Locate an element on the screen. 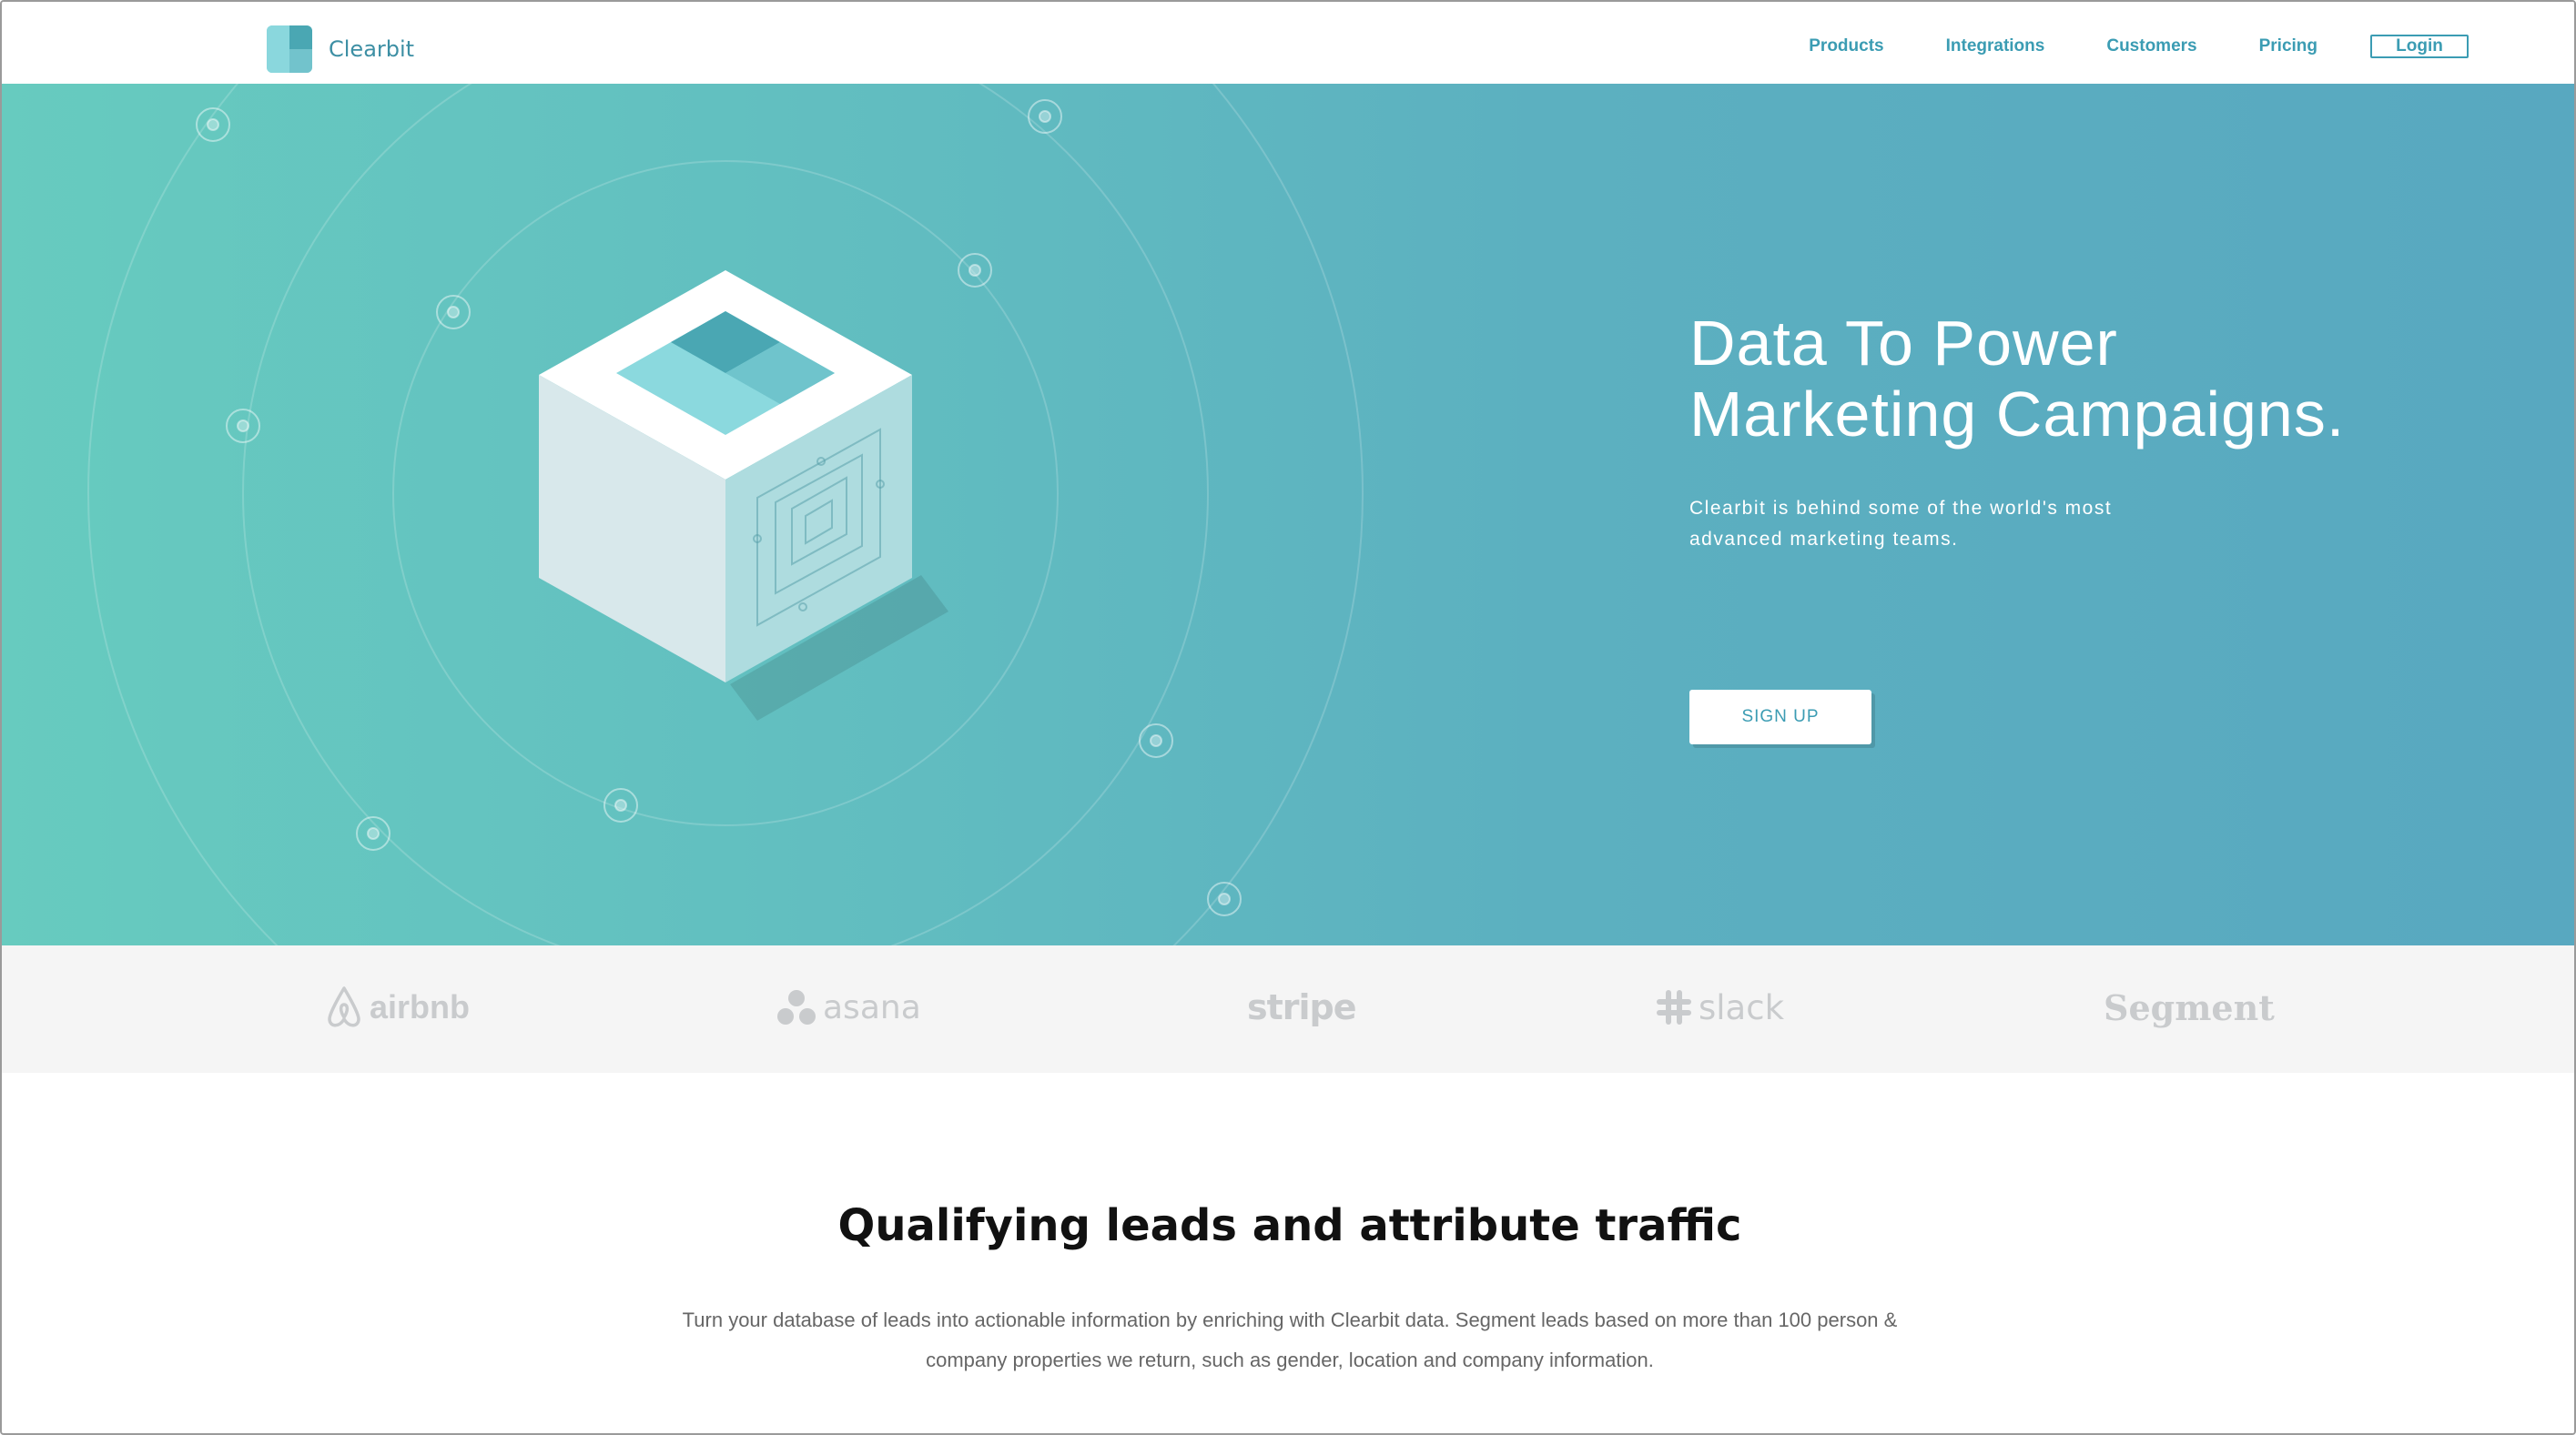 The image size is (2576, 1435). hero-title-line2: Marketing Campaigns. is located at coordinates (2017, 414).